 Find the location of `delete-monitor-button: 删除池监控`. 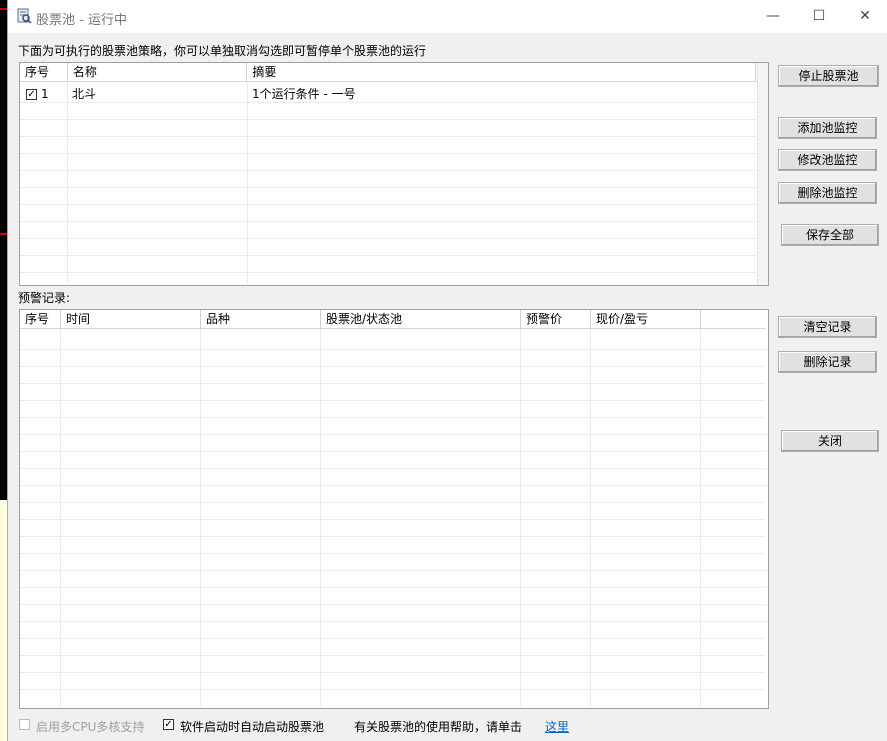

delete-monitor-button: 删除池监控 is located at coordinates (827, 193).